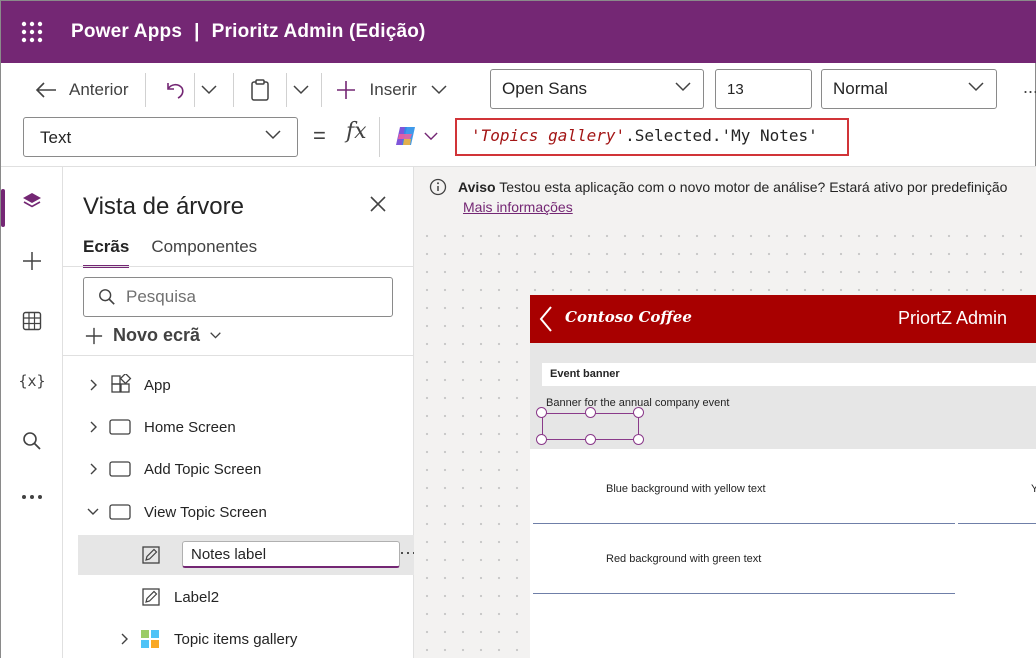 The height and width of the screenshot is (658, 1036). What do you see at coordinates (416, 136) in the screenshot?
I see `copilot-button` at bounding box center [416, 136].